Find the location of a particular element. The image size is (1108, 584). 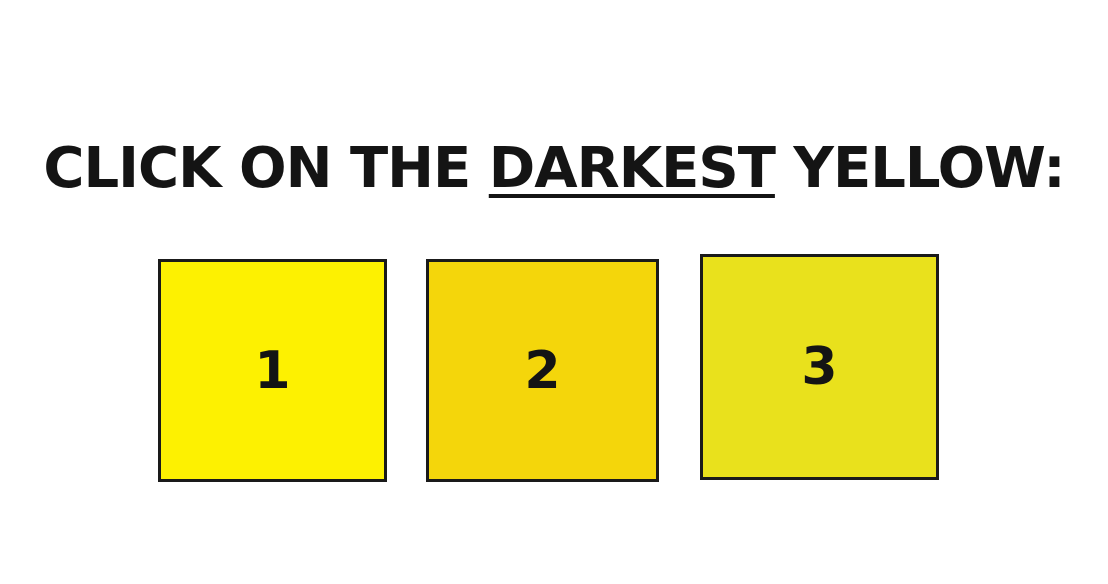

prompt-emphasis: DARKEST is located at coordinates (632, 168).